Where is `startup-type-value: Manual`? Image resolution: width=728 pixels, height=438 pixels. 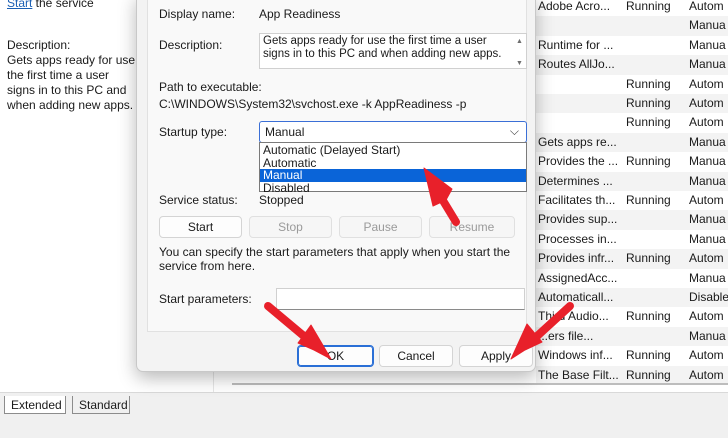
startup-type-value: Manual is located at coordinates (285, 132).